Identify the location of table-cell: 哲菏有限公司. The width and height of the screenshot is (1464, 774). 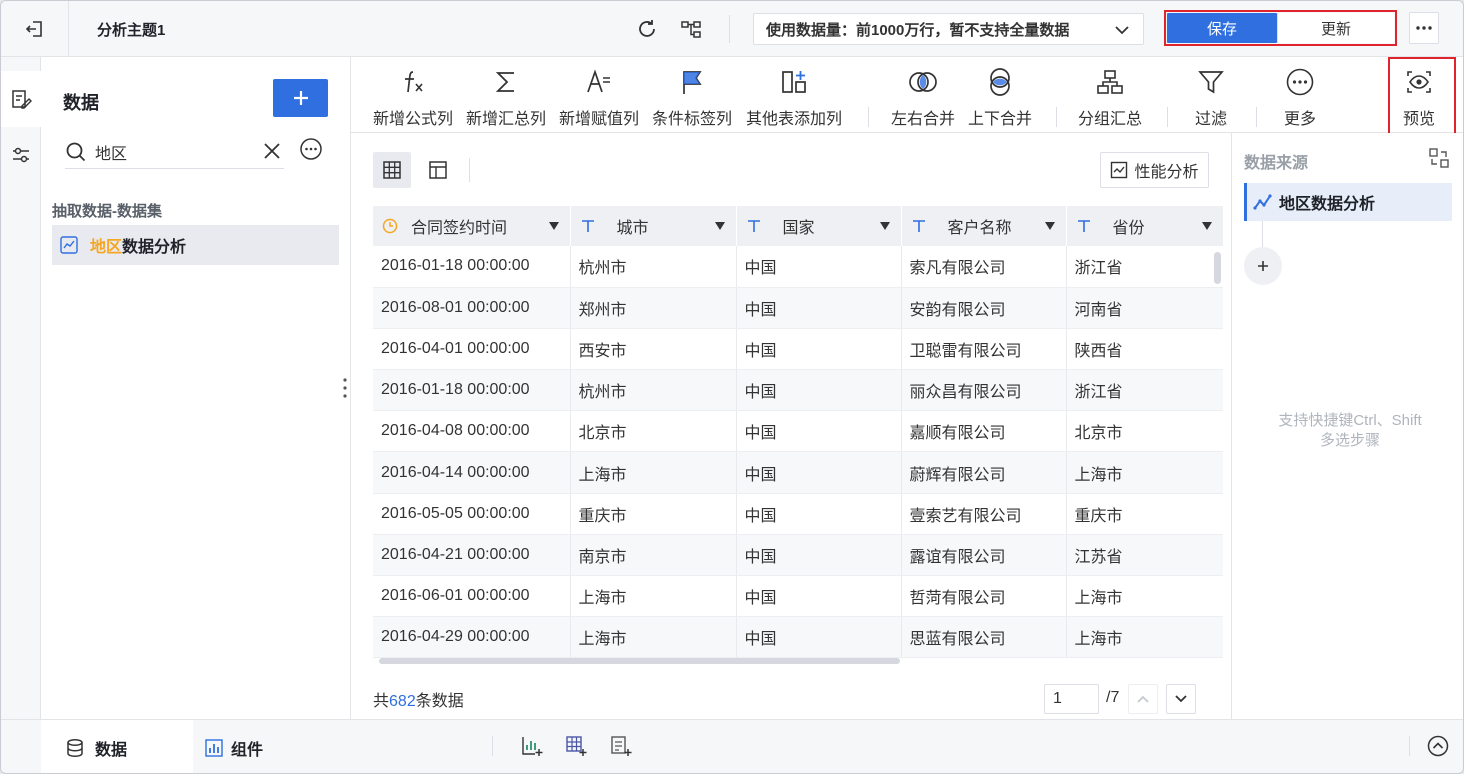
(984, 596).